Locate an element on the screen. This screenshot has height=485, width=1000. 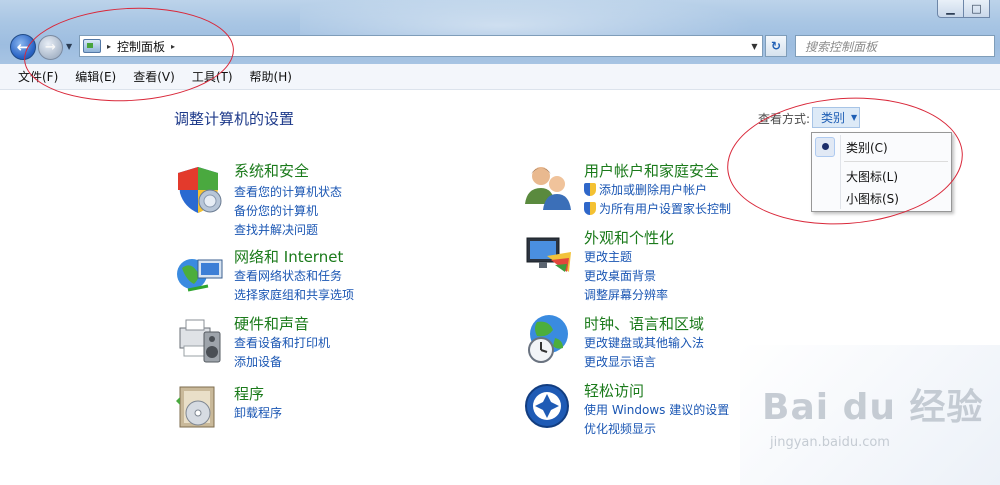
arrow-left-icon: ← is located at coordinates (23, 47).